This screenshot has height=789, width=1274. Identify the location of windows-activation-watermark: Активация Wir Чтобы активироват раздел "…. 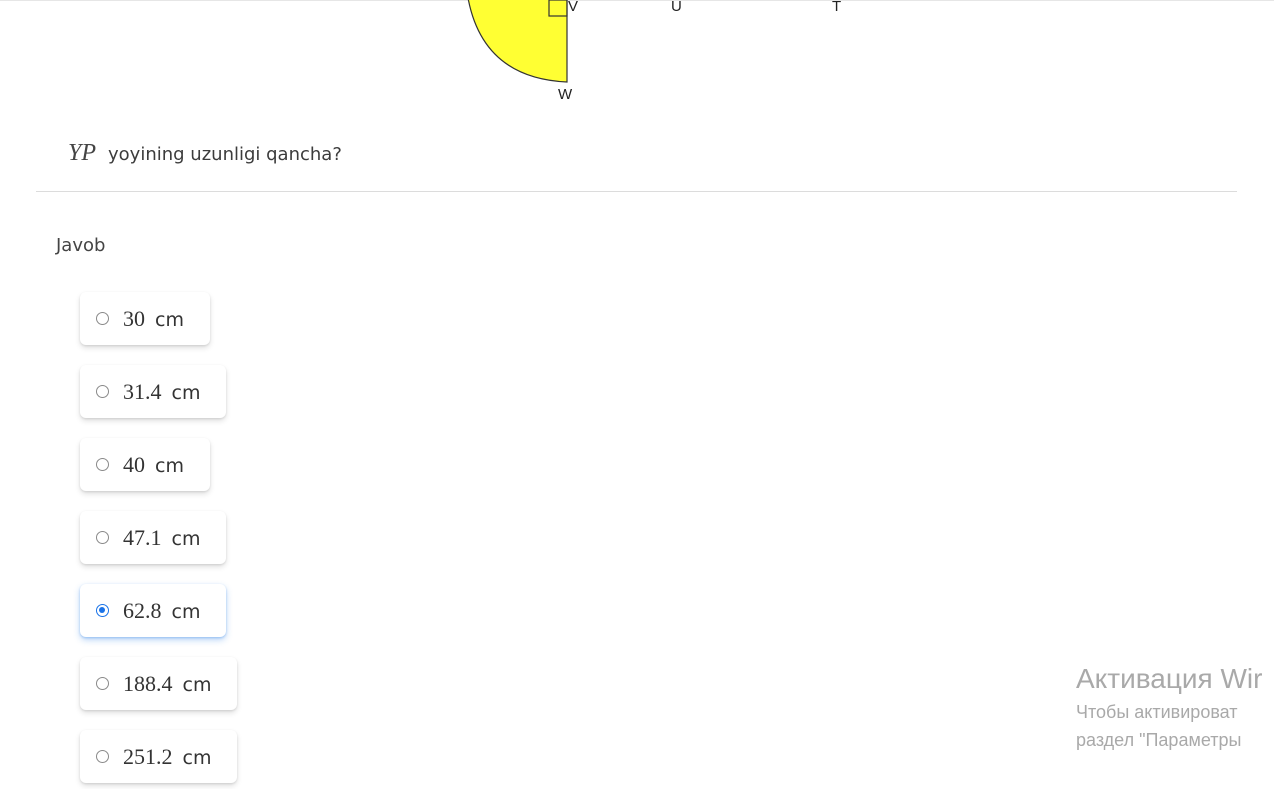
(1175, 707).